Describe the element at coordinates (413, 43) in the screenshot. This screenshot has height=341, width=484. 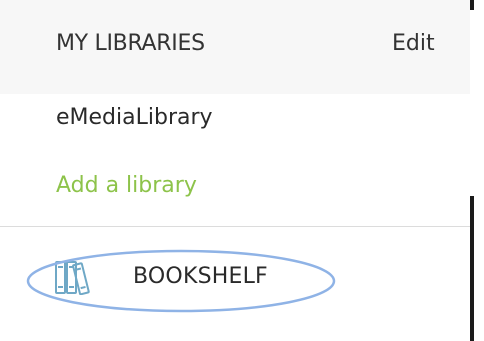
I see `edit-button: Edit` at that location.